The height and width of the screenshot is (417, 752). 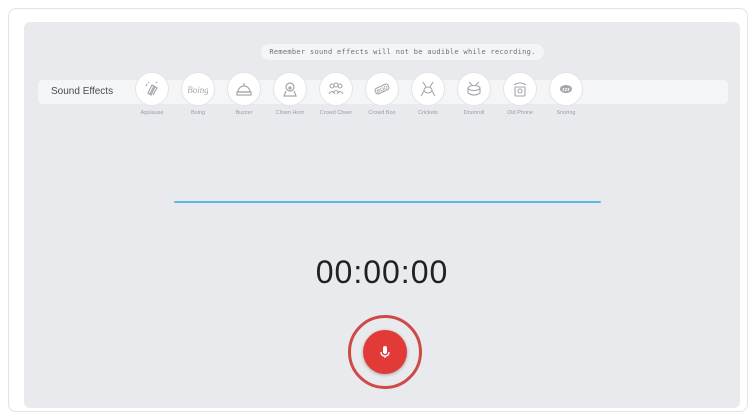 I want to click on drumroll-icon, so click(x=474, y=89).